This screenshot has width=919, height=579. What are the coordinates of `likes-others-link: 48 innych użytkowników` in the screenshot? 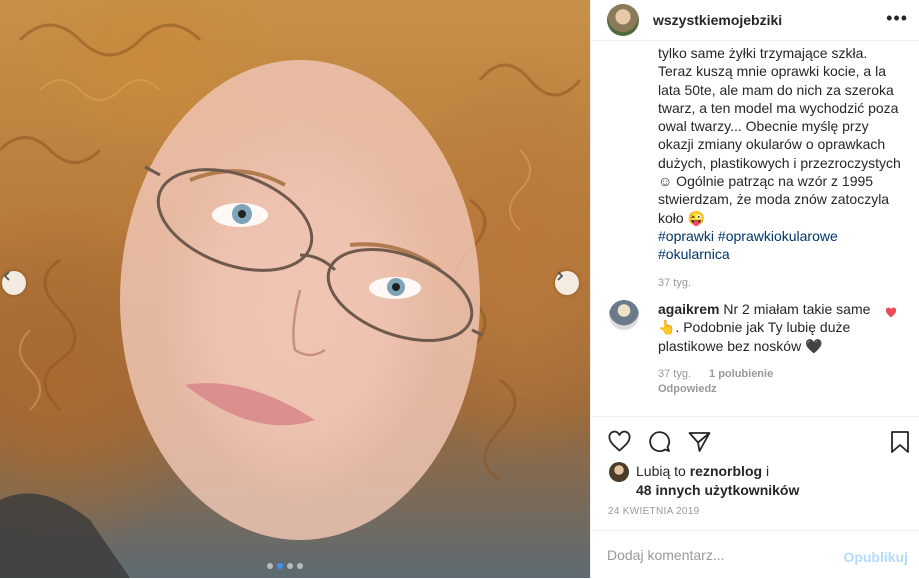 It's located at (717, 490).